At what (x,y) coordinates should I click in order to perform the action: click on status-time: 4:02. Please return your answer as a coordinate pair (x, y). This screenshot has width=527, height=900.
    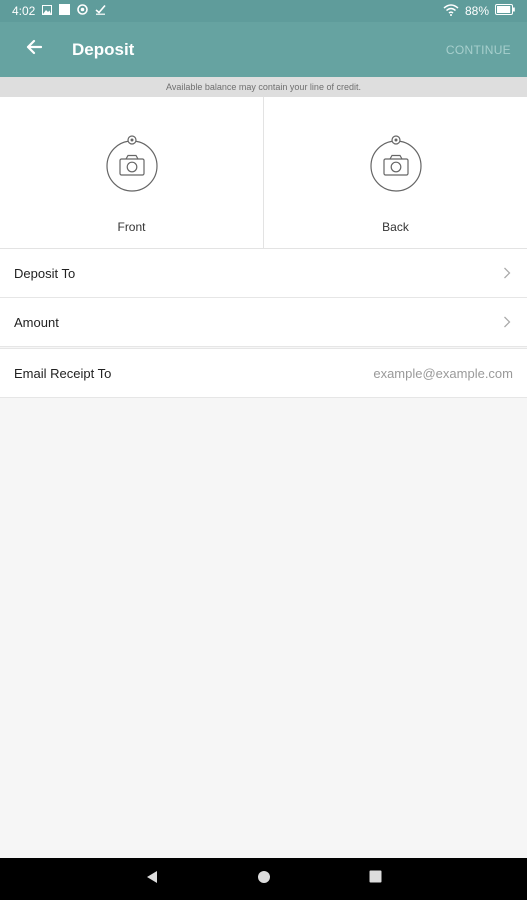
    Looking at the image, I should click on (24, 11).